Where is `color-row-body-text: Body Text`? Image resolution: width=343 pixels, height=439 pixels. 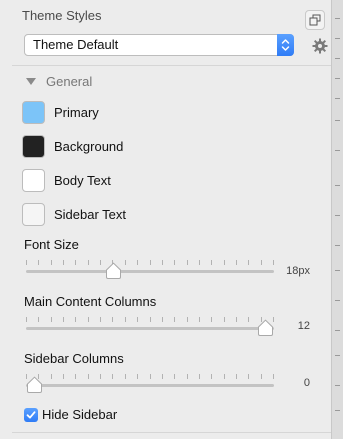
color-row-body-text: Body Text is located at coordinates (66, 180).